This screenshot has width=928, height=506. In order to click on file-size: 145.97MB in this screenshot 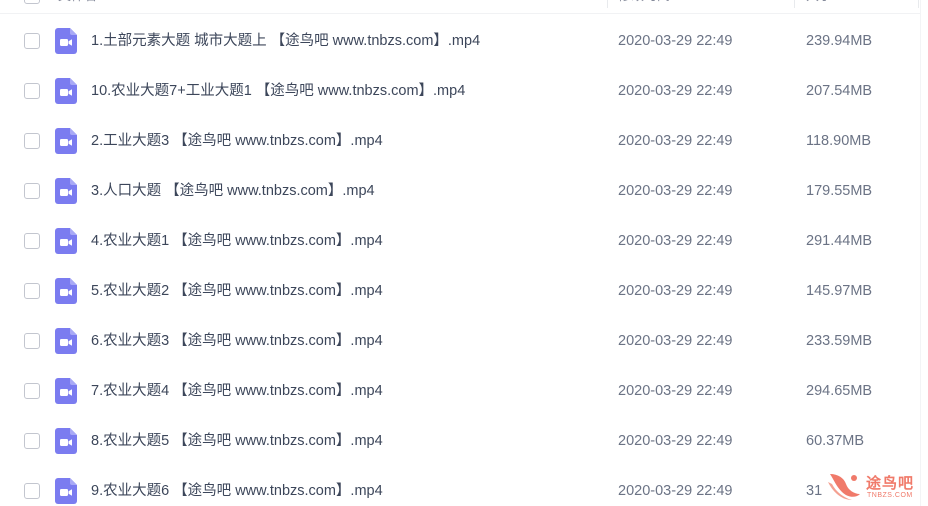, I will do `click(839, 291)`.